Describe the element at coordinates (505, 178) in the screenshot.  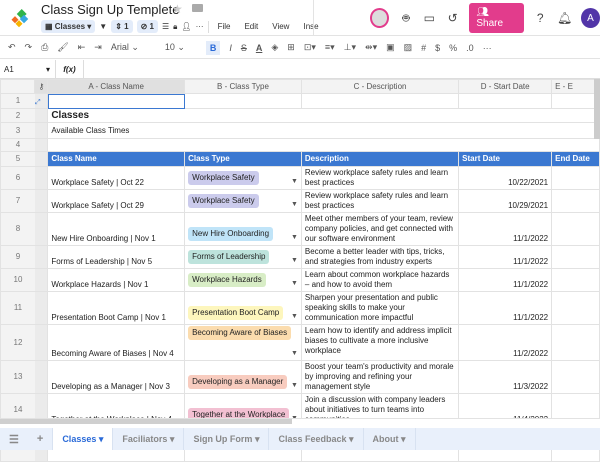
I see `start-date-cell: 10/22/2021` at that location.